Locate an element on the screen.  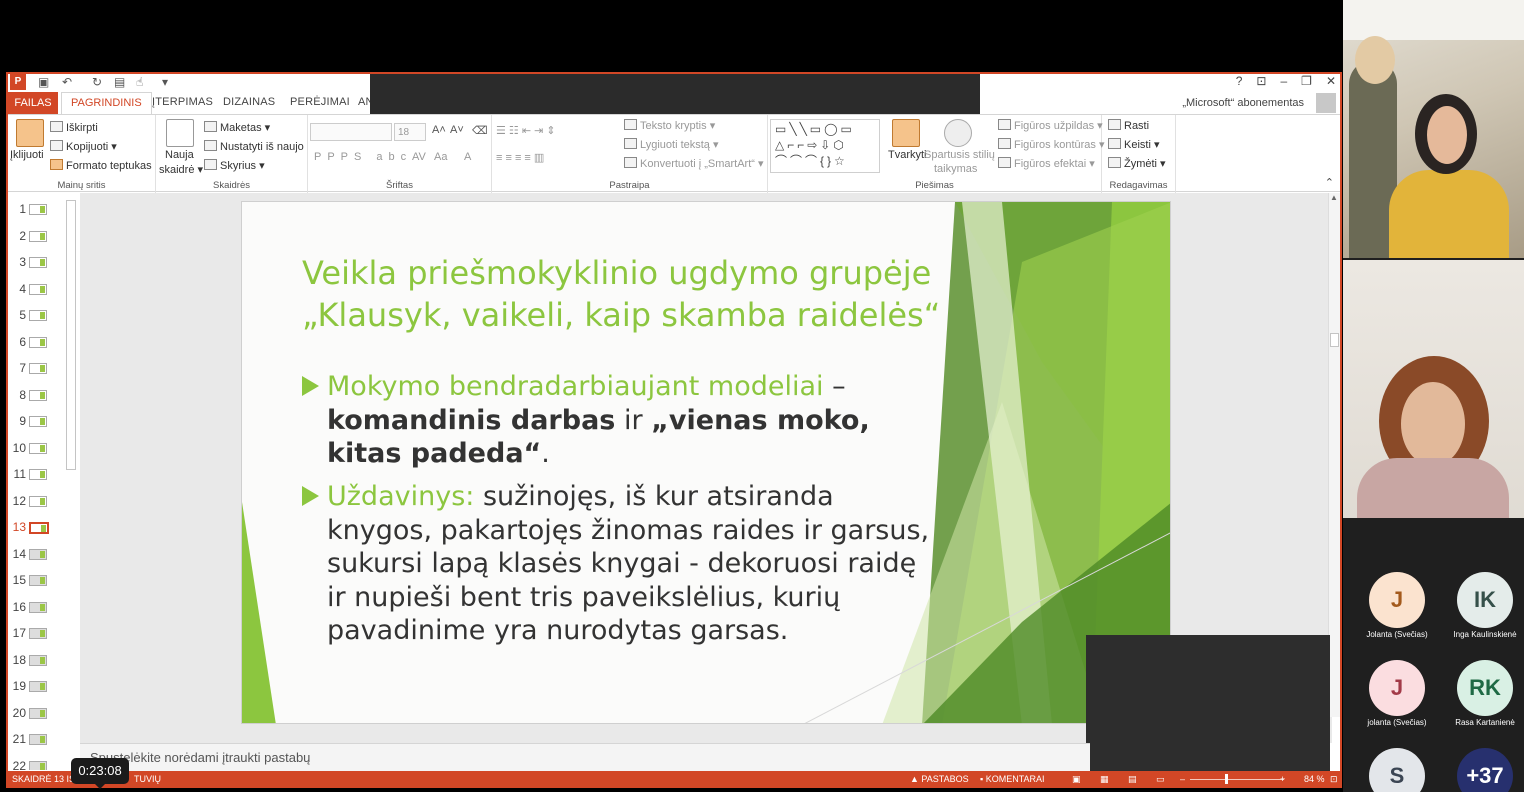
zoom-level: 84 % is located at coordinates (1314, 779).